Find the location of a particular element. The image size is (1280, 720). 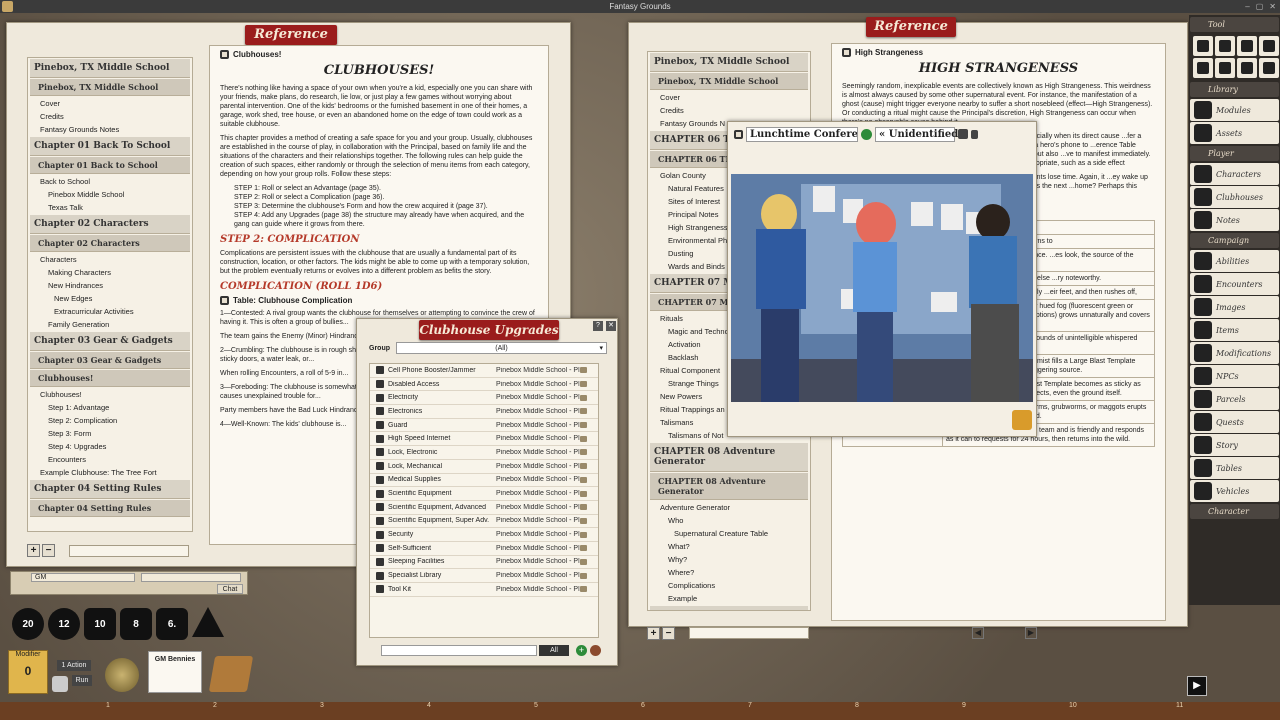

maximize-icon: ▢ is located at coordinates (1260, 6).